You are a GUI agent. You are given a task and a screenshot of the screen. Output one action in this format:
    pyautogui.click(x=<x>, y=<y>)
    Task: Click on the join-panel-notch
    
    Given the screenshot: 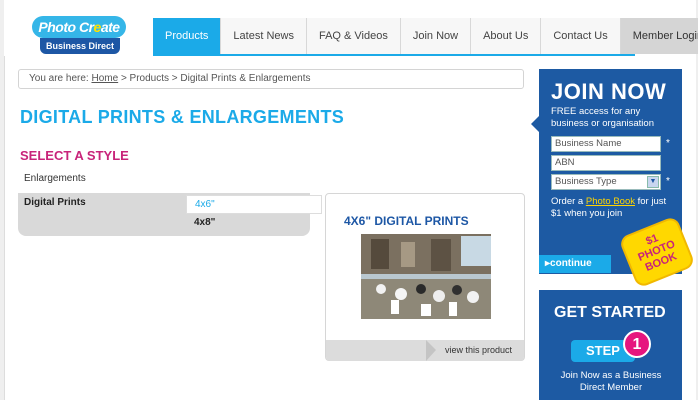 What is the action you would take?
    pyautogui.click(x=535, y=124)
    